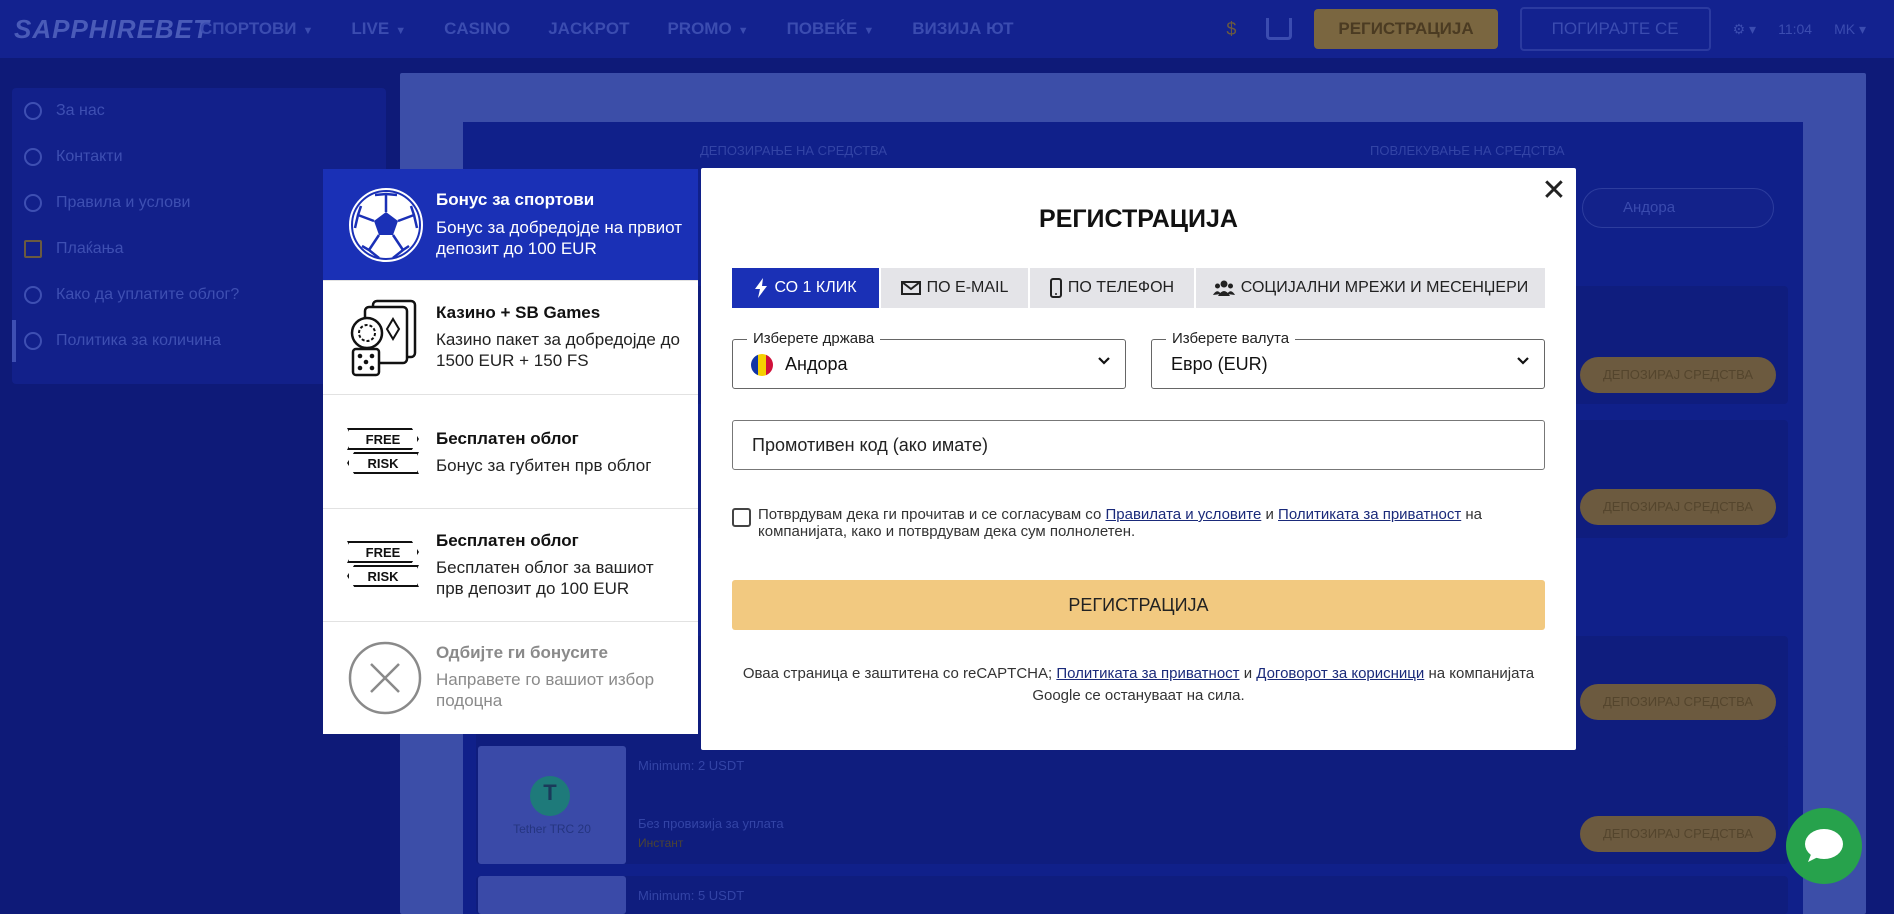 This screenshot has height=914, width=1894. What do you see at coordinates (691, 895) in the screenshot?
I see `payment-minimum: Minimum: 5 USDT` at bounding box center [691, 895].